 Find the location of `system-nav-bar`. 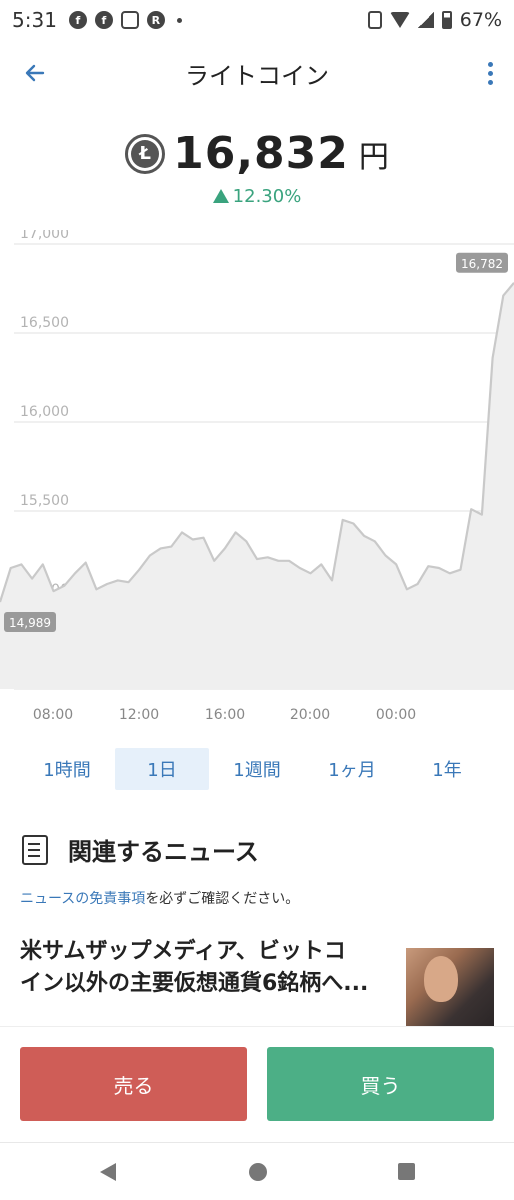

system-nav-bar is located at coordinates (257, 1171).